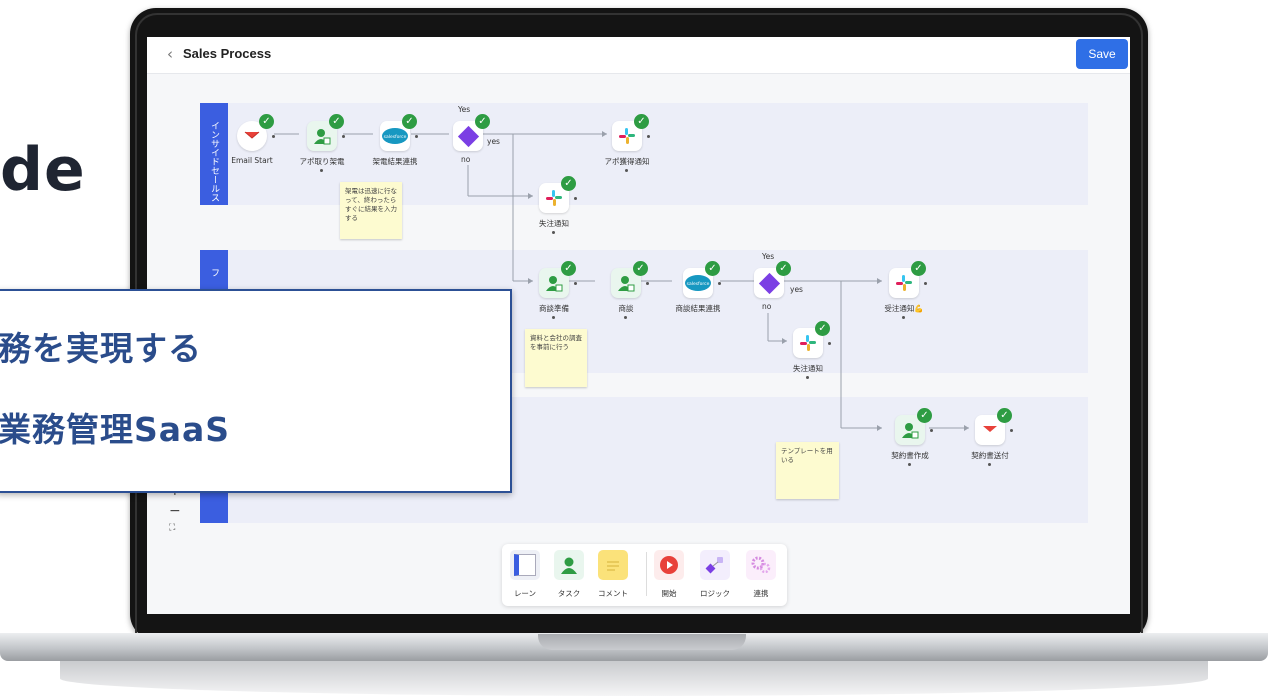  I want to click on palette-integration-button: 連携, so click(761, 574).